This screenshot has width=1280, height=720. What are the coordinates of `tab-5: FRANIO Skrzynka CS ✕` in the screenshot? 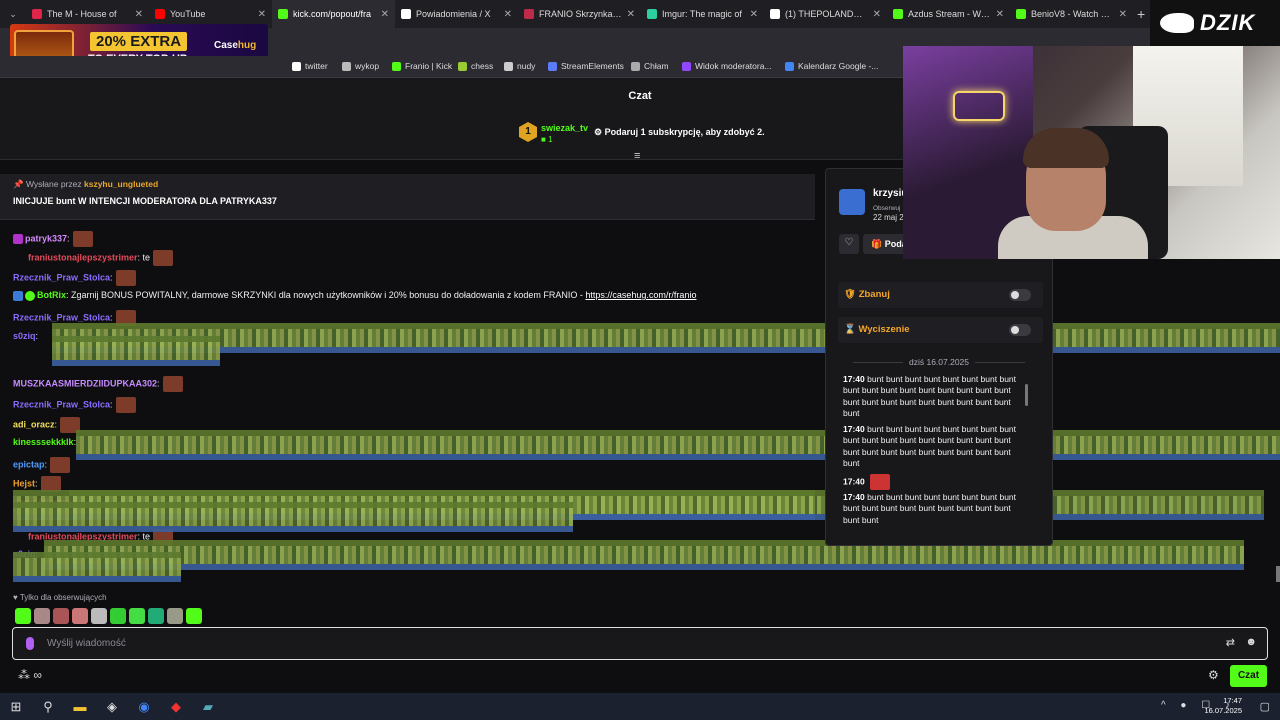 It's located at (579, 14).